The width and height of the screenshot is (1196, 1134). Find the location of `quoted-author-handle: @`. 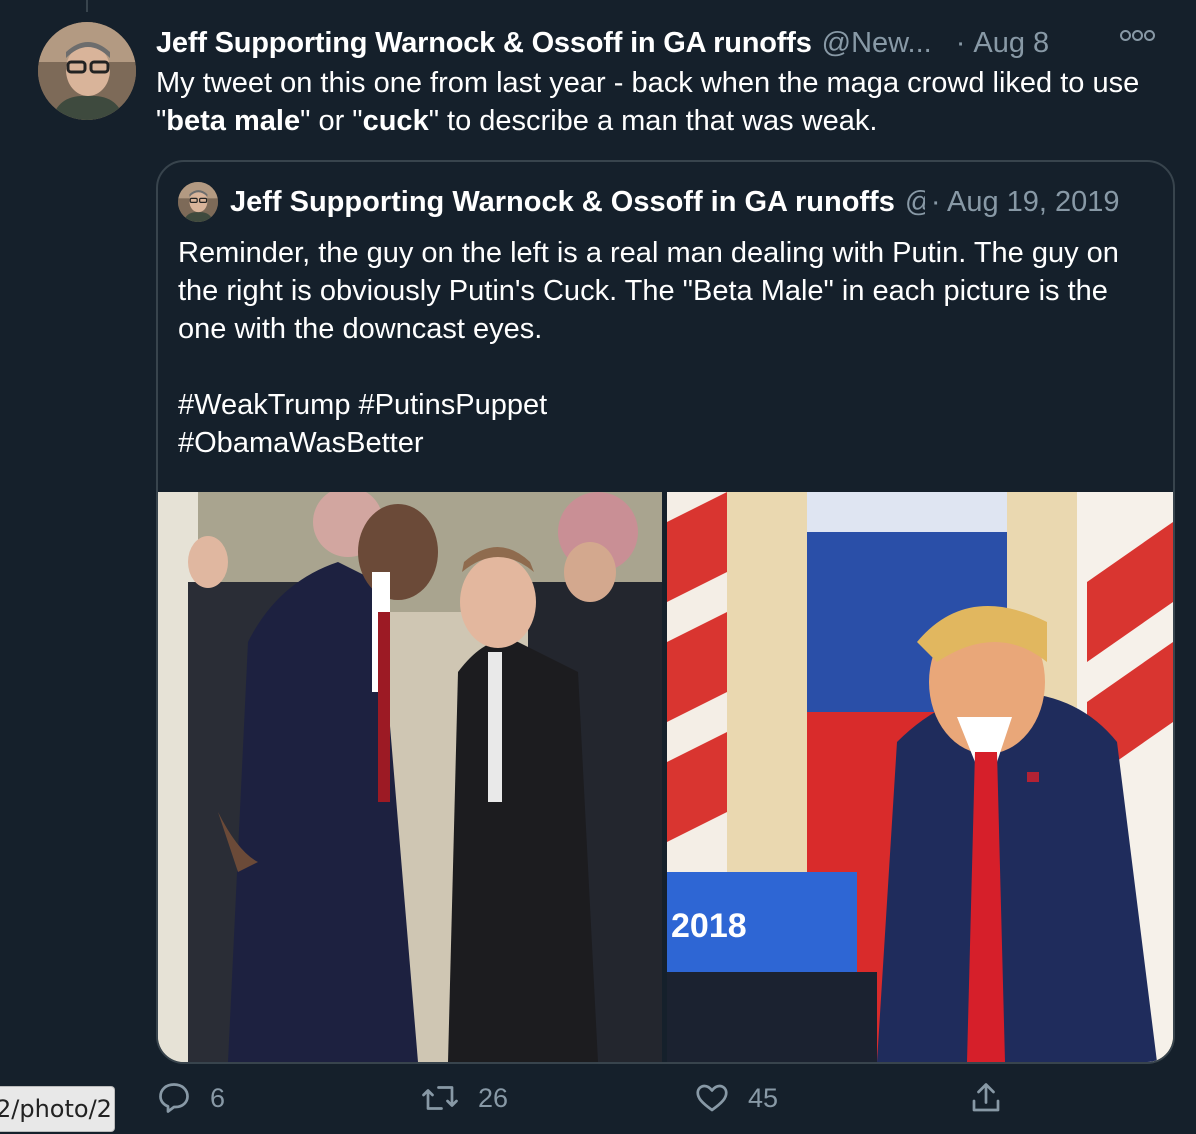

quoted-author-handle: @ is located at coordinates (915, 202).